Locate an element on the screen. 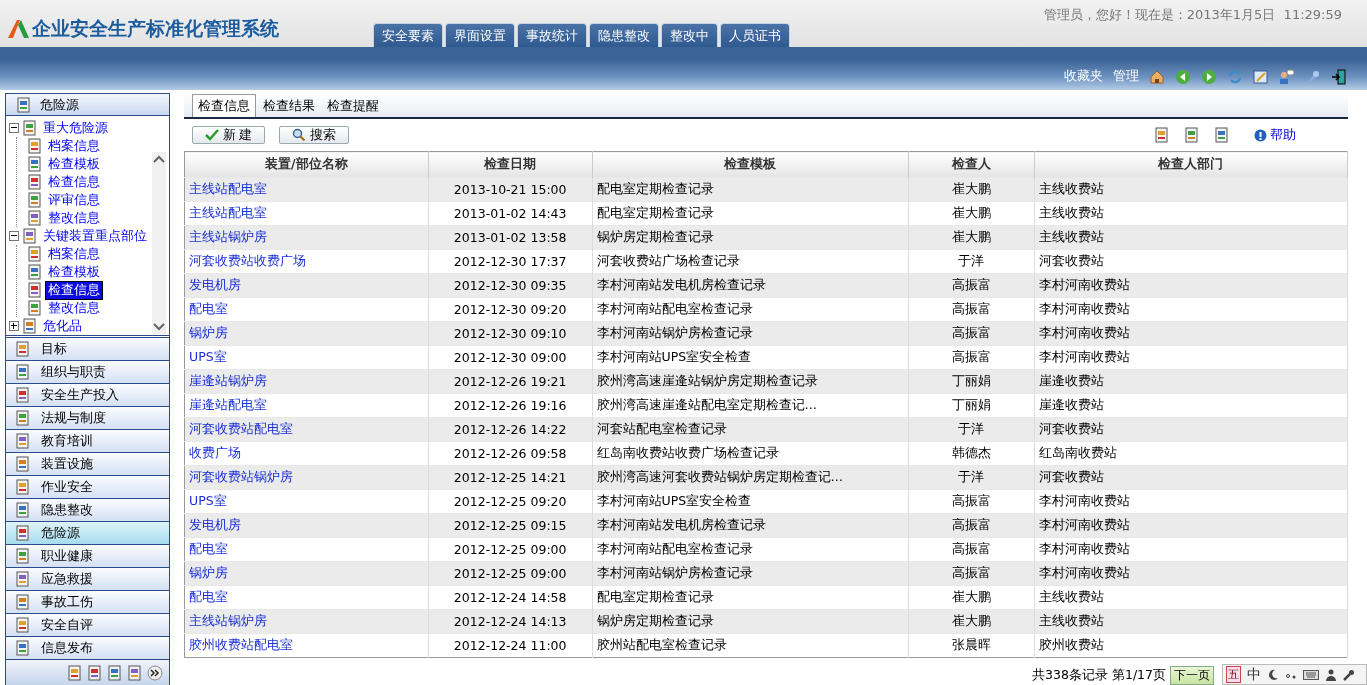  back-icon is located at coordinates (1183, 77).